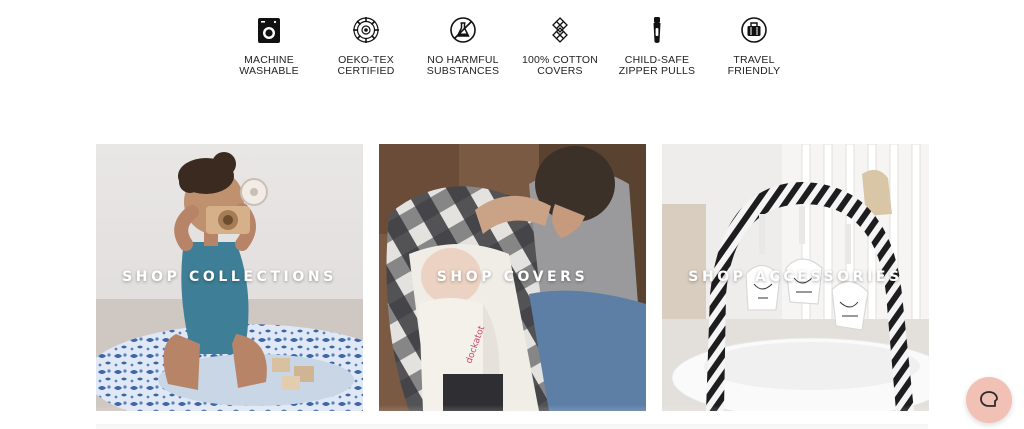 Image resolution: width=1024 pixels, height=429 pixels. I want to click on shop-accessories-label: SHOP ACCESSORIES, so click(795, 277).